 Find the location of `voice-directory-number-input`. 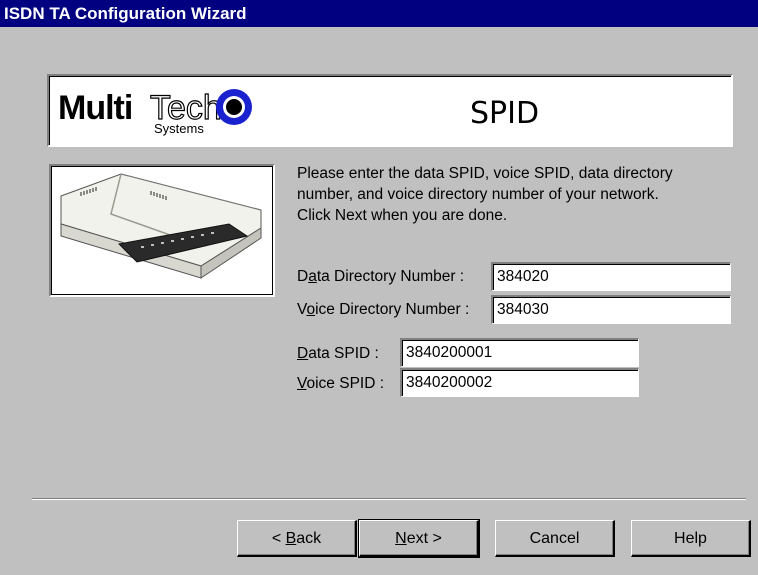

voice-directory-number-input is located at coordinates (611, 309).